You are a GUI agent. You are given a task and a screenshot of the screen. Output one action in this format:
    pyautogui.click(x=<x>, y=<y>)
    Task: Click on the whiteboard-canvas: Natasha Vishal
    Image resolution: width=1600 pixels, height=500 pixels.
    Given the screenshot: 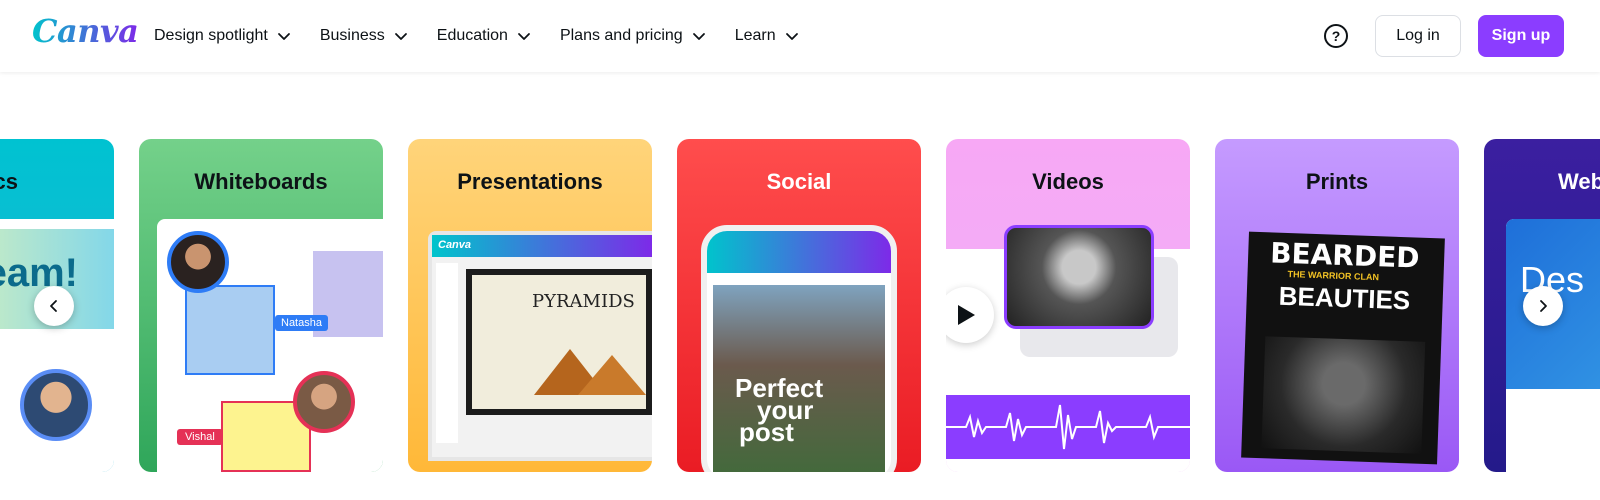 What is the action you would take?
    pyautogui.click(x=270, y=345)
    